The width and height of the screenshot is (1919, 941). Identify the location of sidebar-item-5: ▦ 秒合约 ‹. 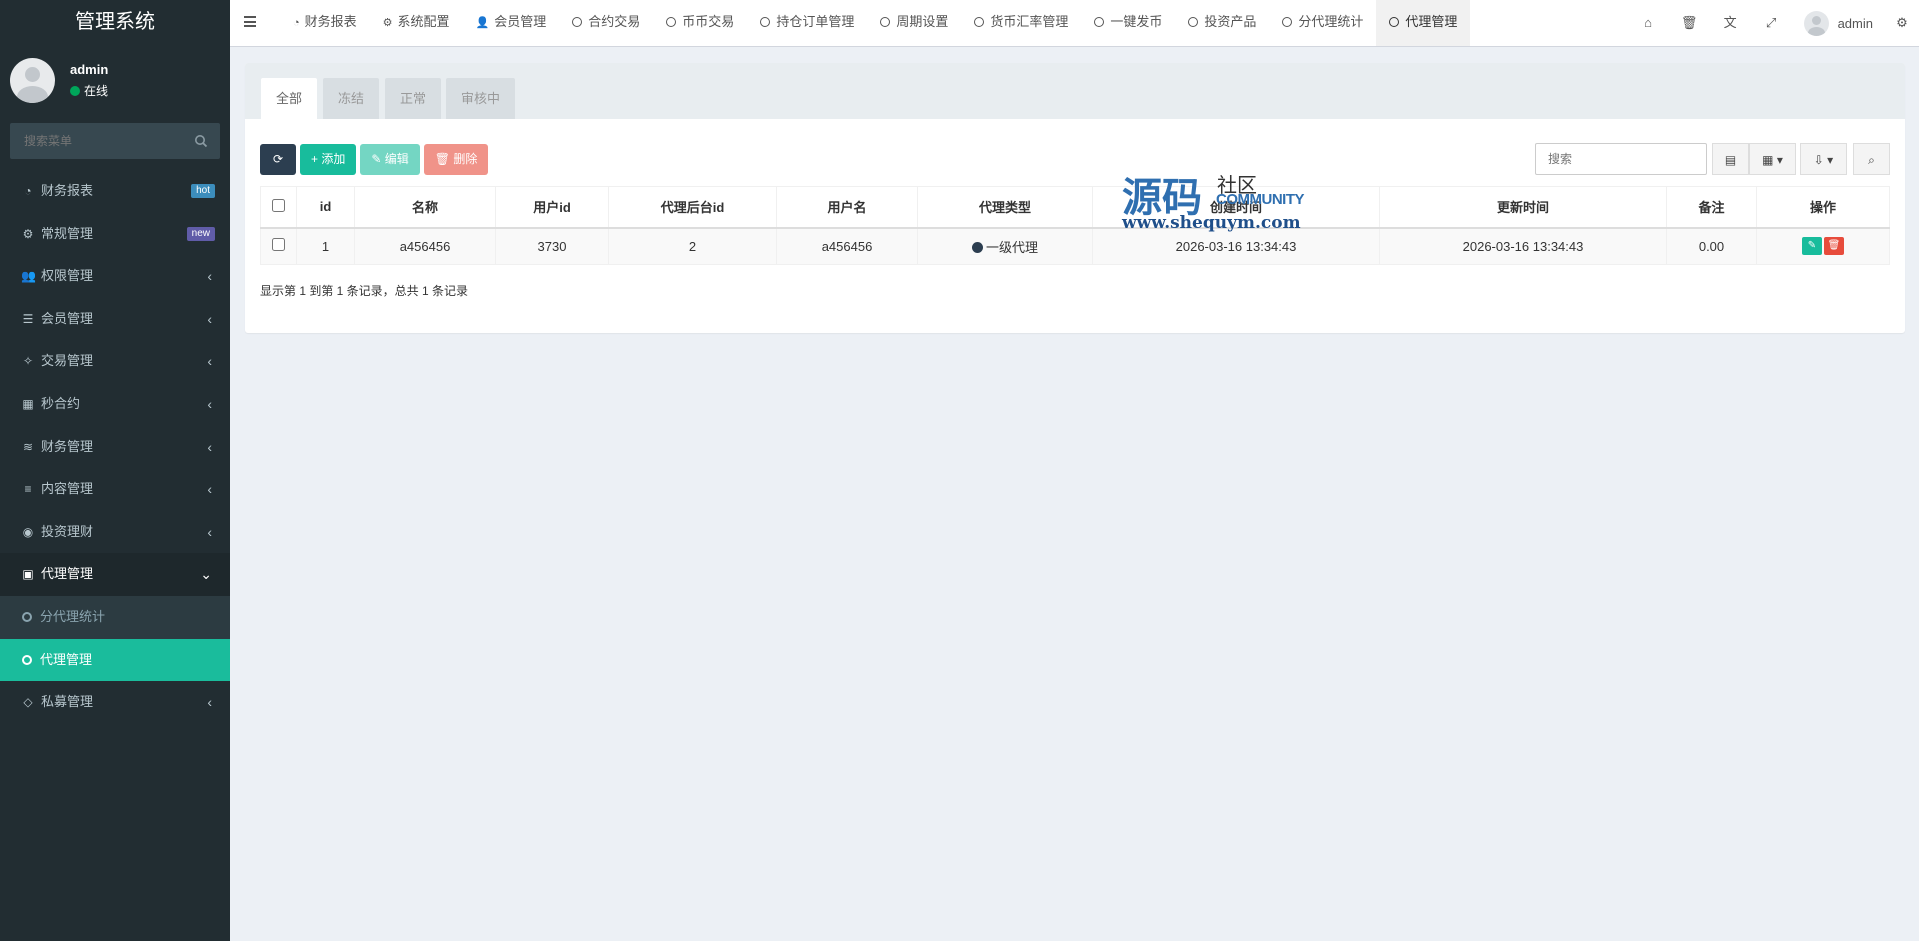
(115, 404).